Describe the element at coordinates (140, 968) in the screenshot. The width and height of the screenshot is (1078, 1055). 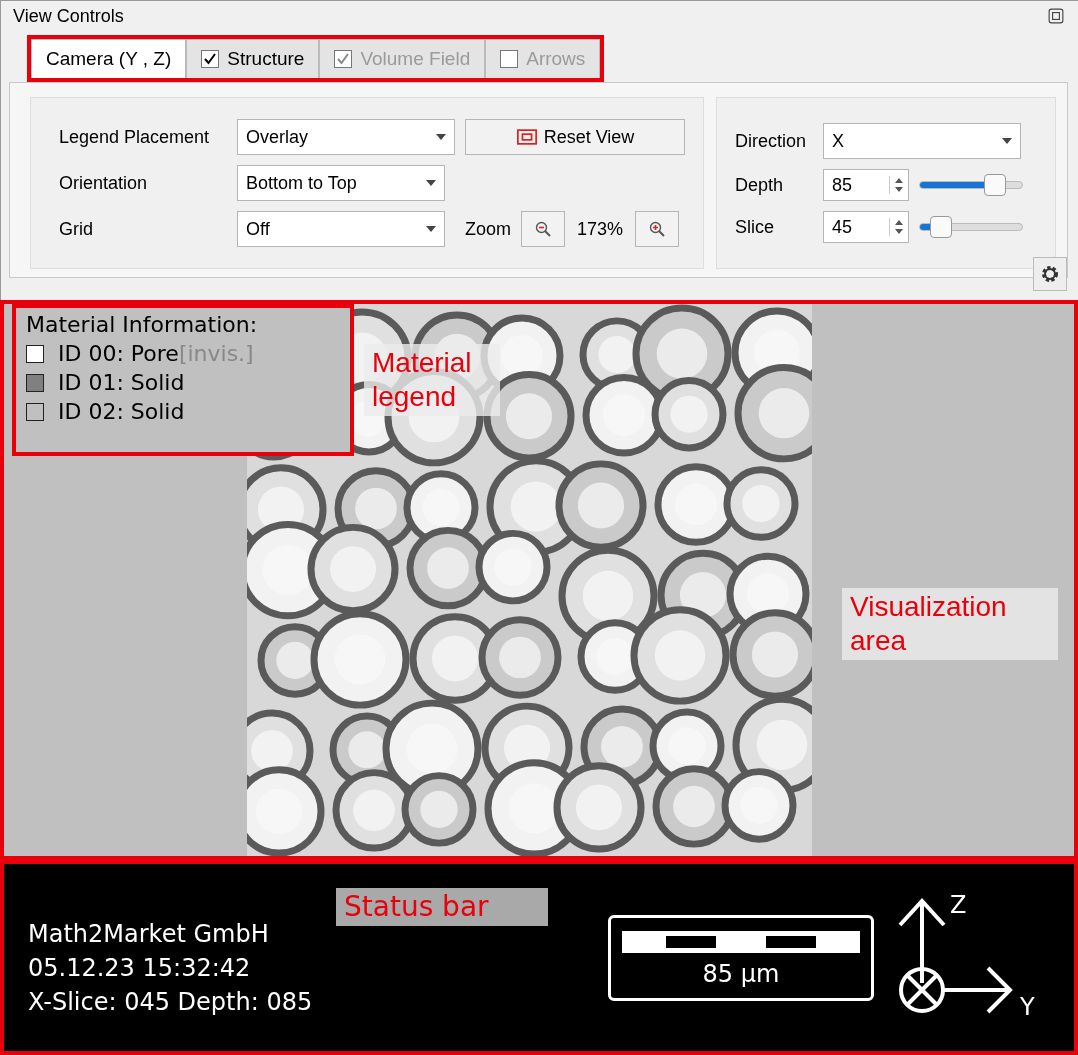
I see `status-text: 05.12.23 15:32:42` at that location.